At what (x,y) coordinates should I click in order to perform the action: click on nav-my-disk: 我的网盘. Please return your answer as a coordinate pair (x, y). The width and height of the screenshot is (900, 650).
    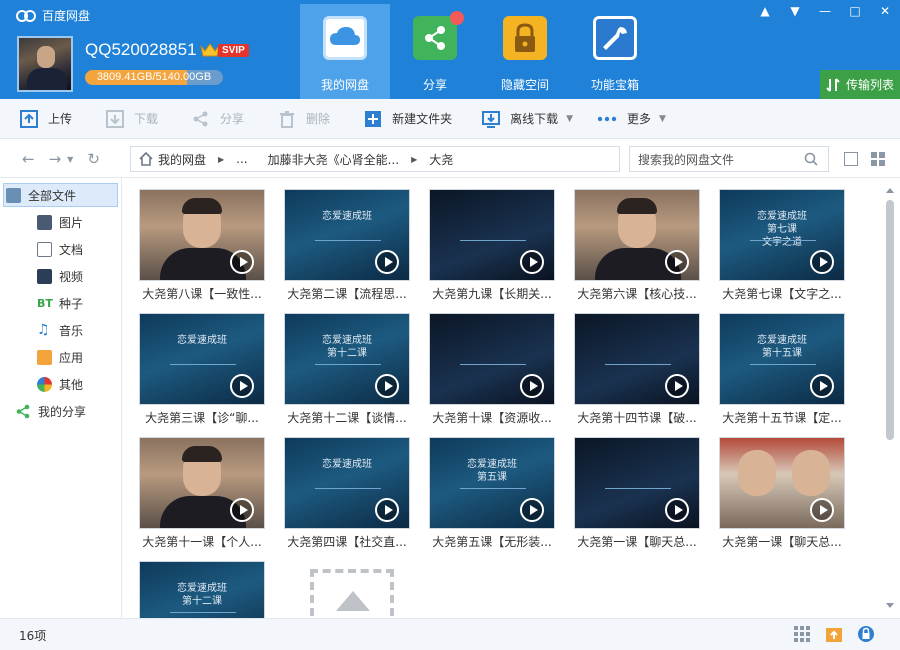
    Looking at the image, I should click on (345, 51).